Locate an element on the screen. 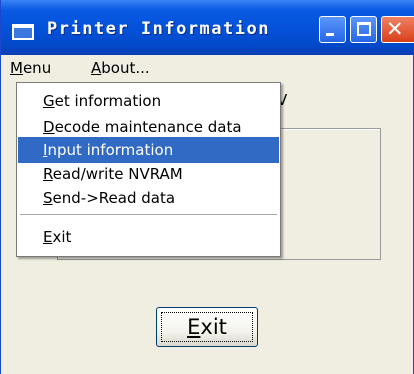 This screenshot has width=414, height=374. menu-item-get-information: Get information is located at coordinates (148, 101).